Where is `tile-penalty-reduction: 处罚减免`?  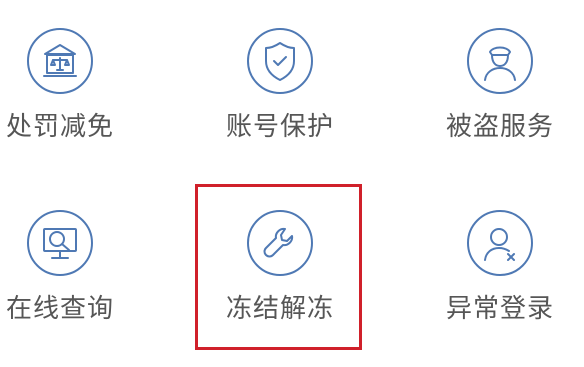 tile-penalty-reduction: 处罚减免 is located at coordinates (67, 93).